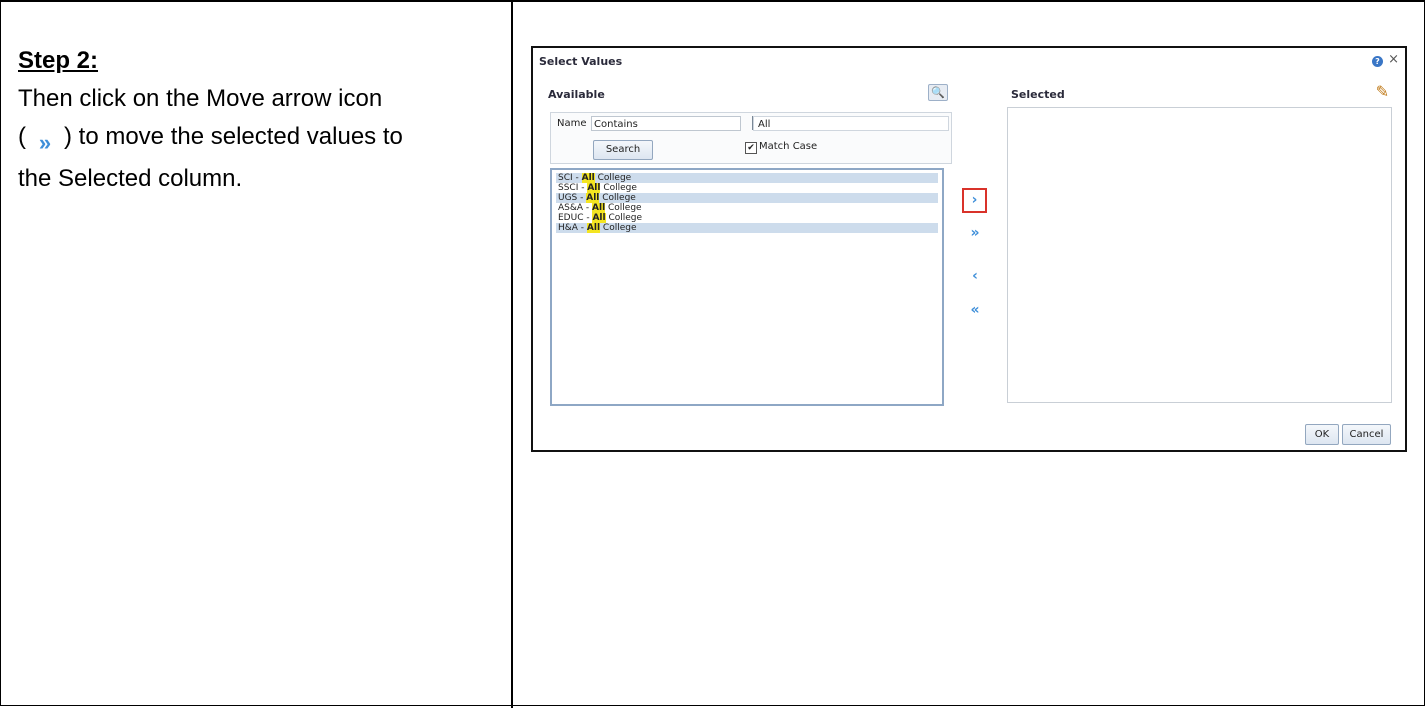 This screenshot has width=1427, height=708. What do you see at coordinates (616, 124) in the screenshot?
I see `operator-value: Contains` at bounding box center [616, 124].